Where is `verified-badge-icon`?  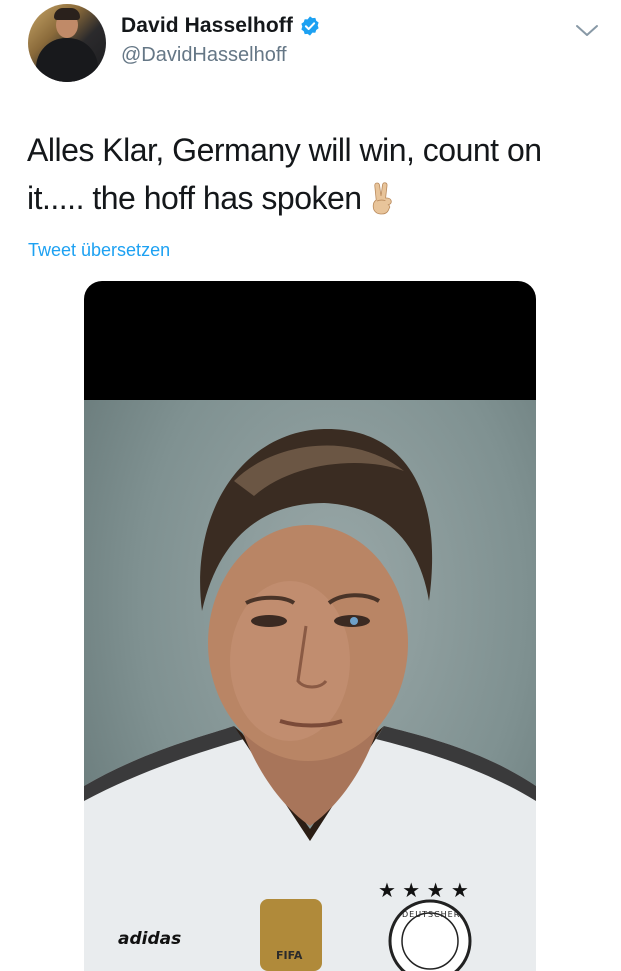 verified-badge-icon is located at coordinates (310, 26).